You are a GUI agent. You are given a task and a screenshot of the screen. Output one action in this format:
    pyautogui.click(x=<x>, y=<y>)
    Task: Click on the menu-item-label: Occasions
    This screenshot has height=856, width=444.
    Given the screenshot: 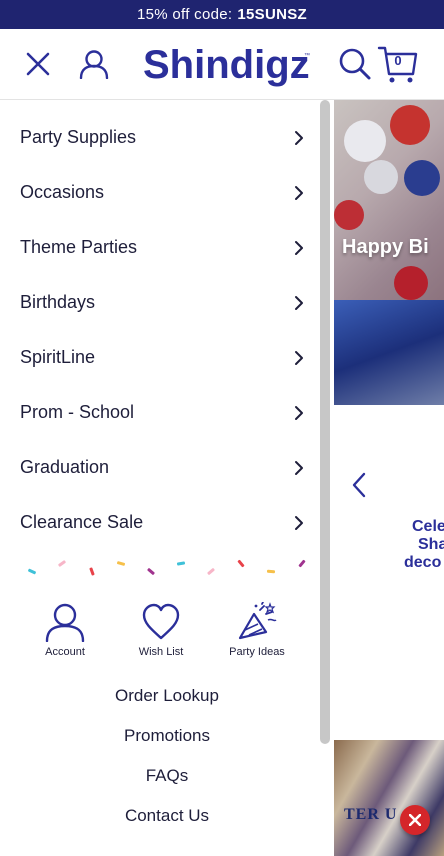 What is the action you would take?
    pyautogui.click(x=62, y=192)
    